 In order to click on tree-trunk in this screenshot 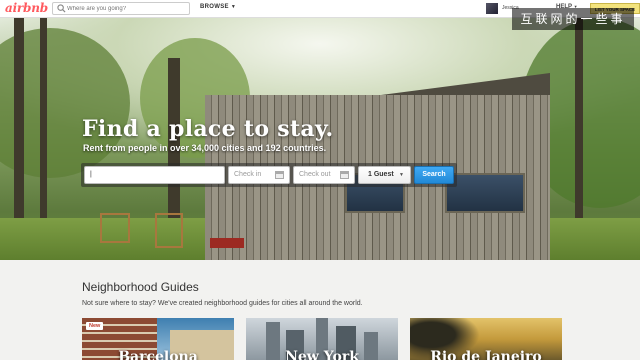, I will do `click(579, 123)`.